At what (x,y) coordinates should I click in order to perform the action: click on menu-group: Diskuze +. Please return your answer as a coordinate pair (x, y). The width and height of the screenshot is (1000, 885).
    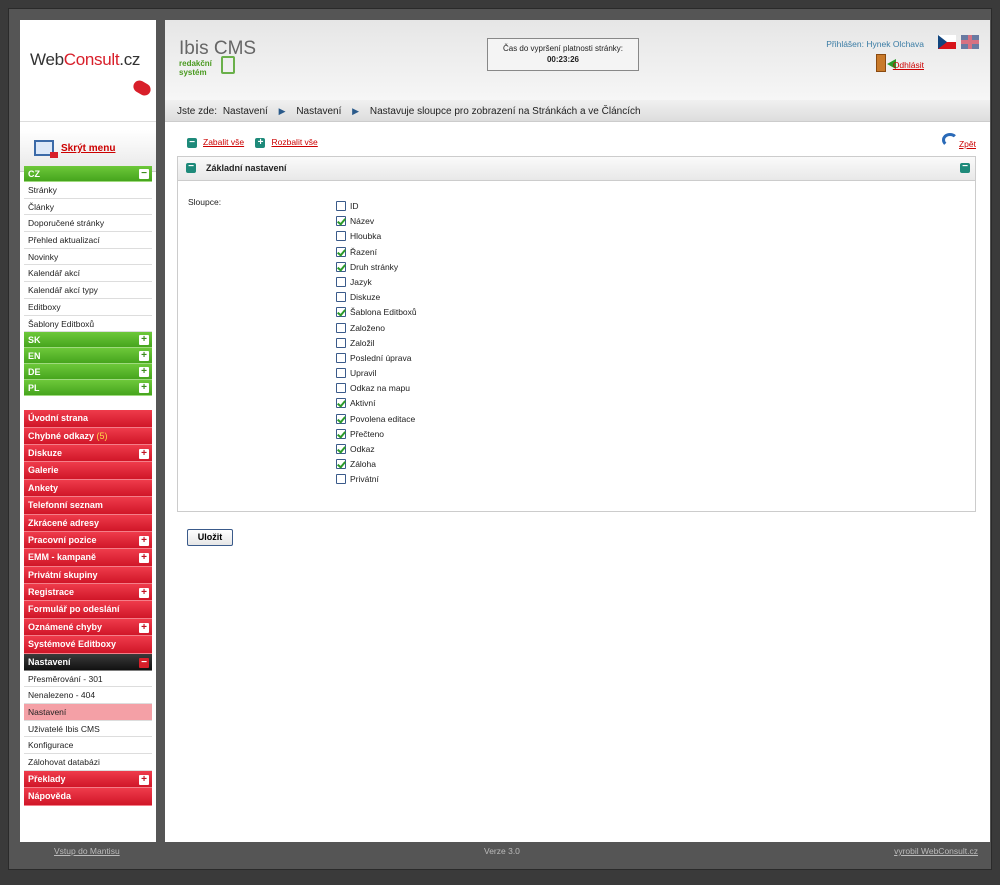
    Looking at the image, I should click on (88, 453).